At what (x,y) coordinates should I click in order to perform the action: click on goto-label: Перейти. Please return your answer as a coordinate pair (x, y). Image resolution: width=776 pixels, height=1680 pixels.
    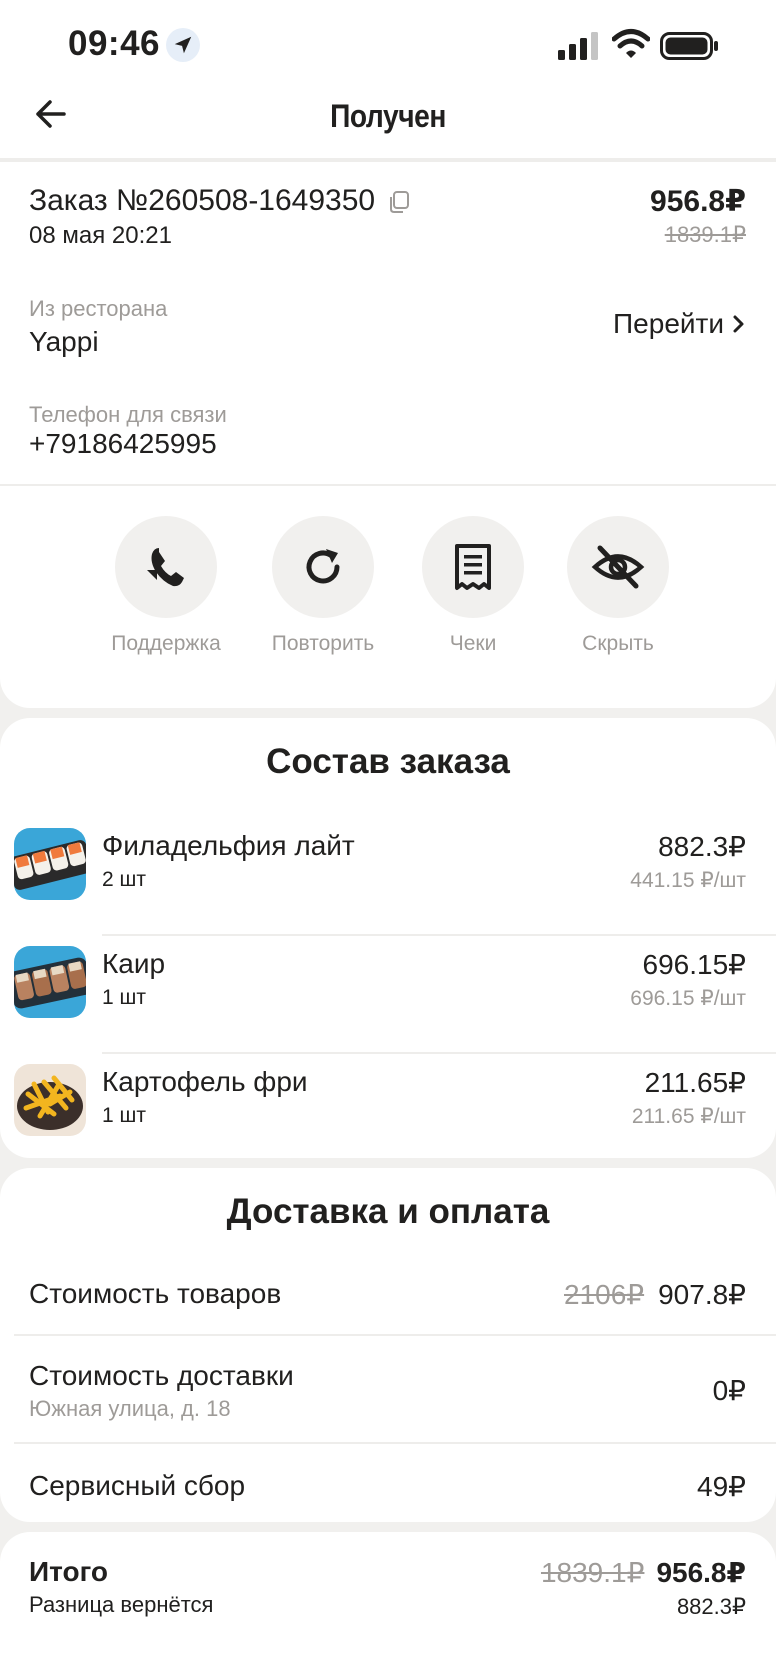
    Looking at the image, I should click on (668, 323).